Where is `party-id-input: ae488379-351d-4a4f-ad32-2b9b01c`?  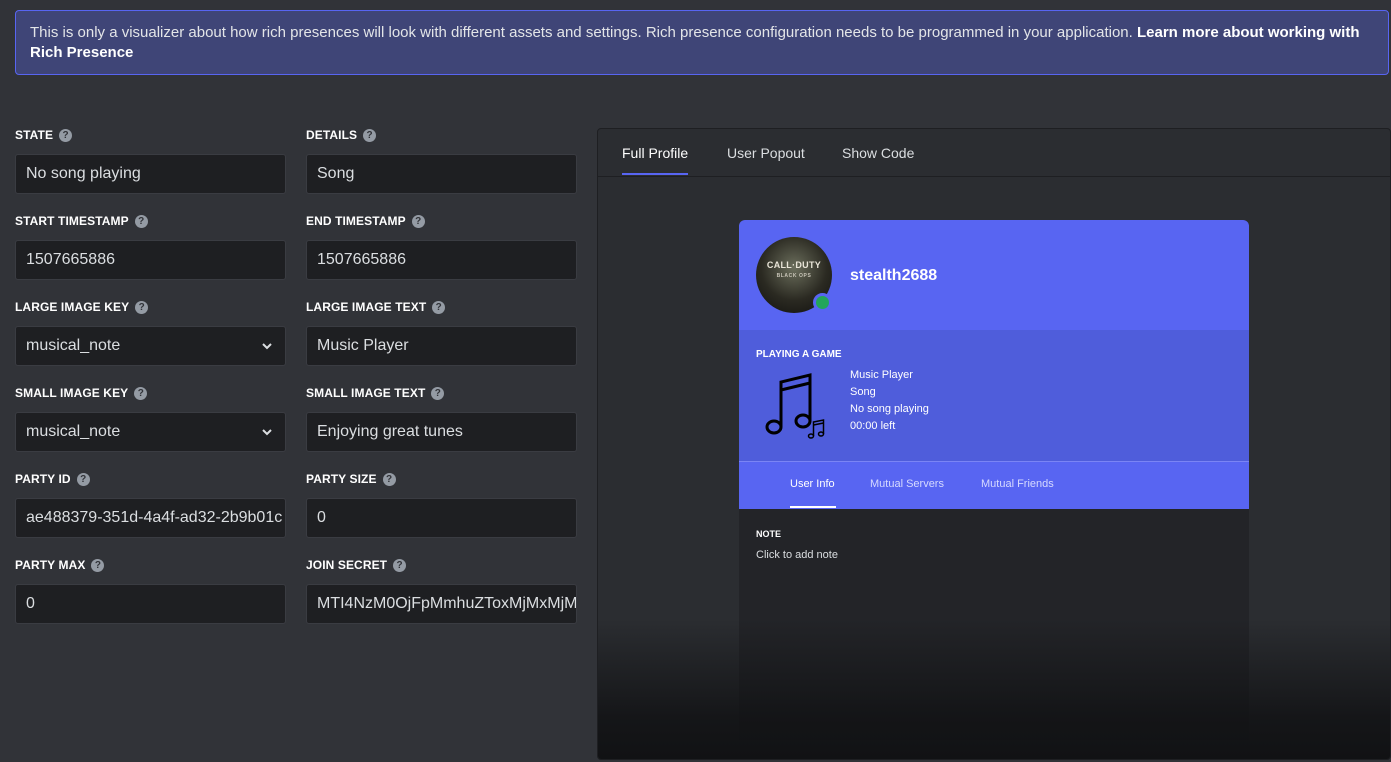
party-id-input: ae488379-351d-4a4f-ad32-2b9b01c is located at coordinates (150, 518).